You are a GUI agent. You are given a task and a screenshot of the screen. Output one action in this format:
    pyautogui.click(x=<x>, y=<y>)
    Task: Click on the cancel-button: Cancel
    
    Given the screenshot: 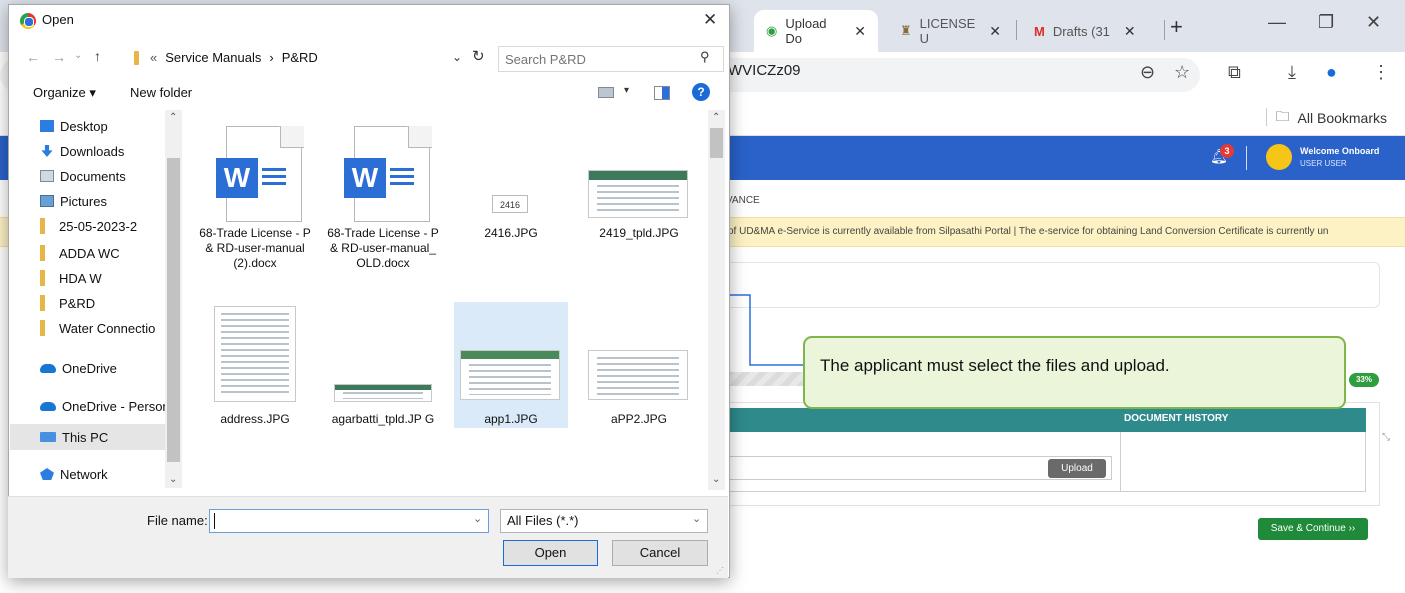 What is the action you would take?
    pyautogui.click(x=660, y=553)
    